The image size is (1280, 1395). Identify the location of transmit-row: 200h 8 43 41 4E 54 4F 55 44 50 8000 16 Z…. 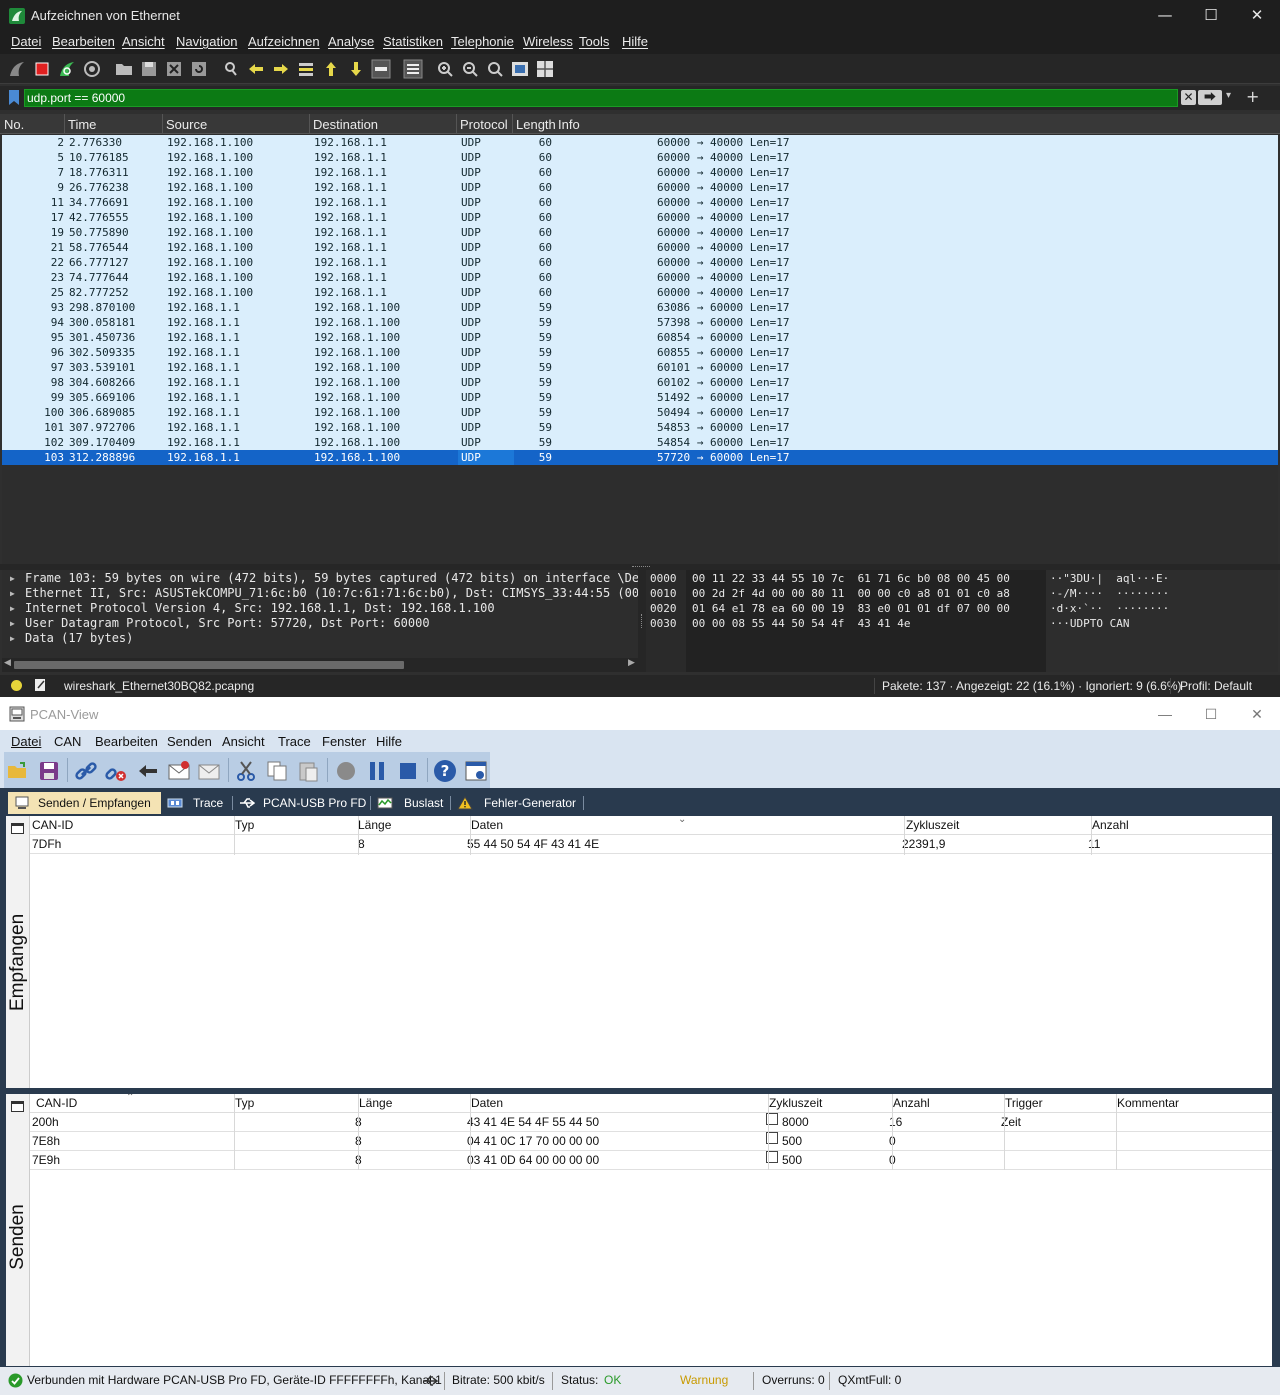
(651, 1122).